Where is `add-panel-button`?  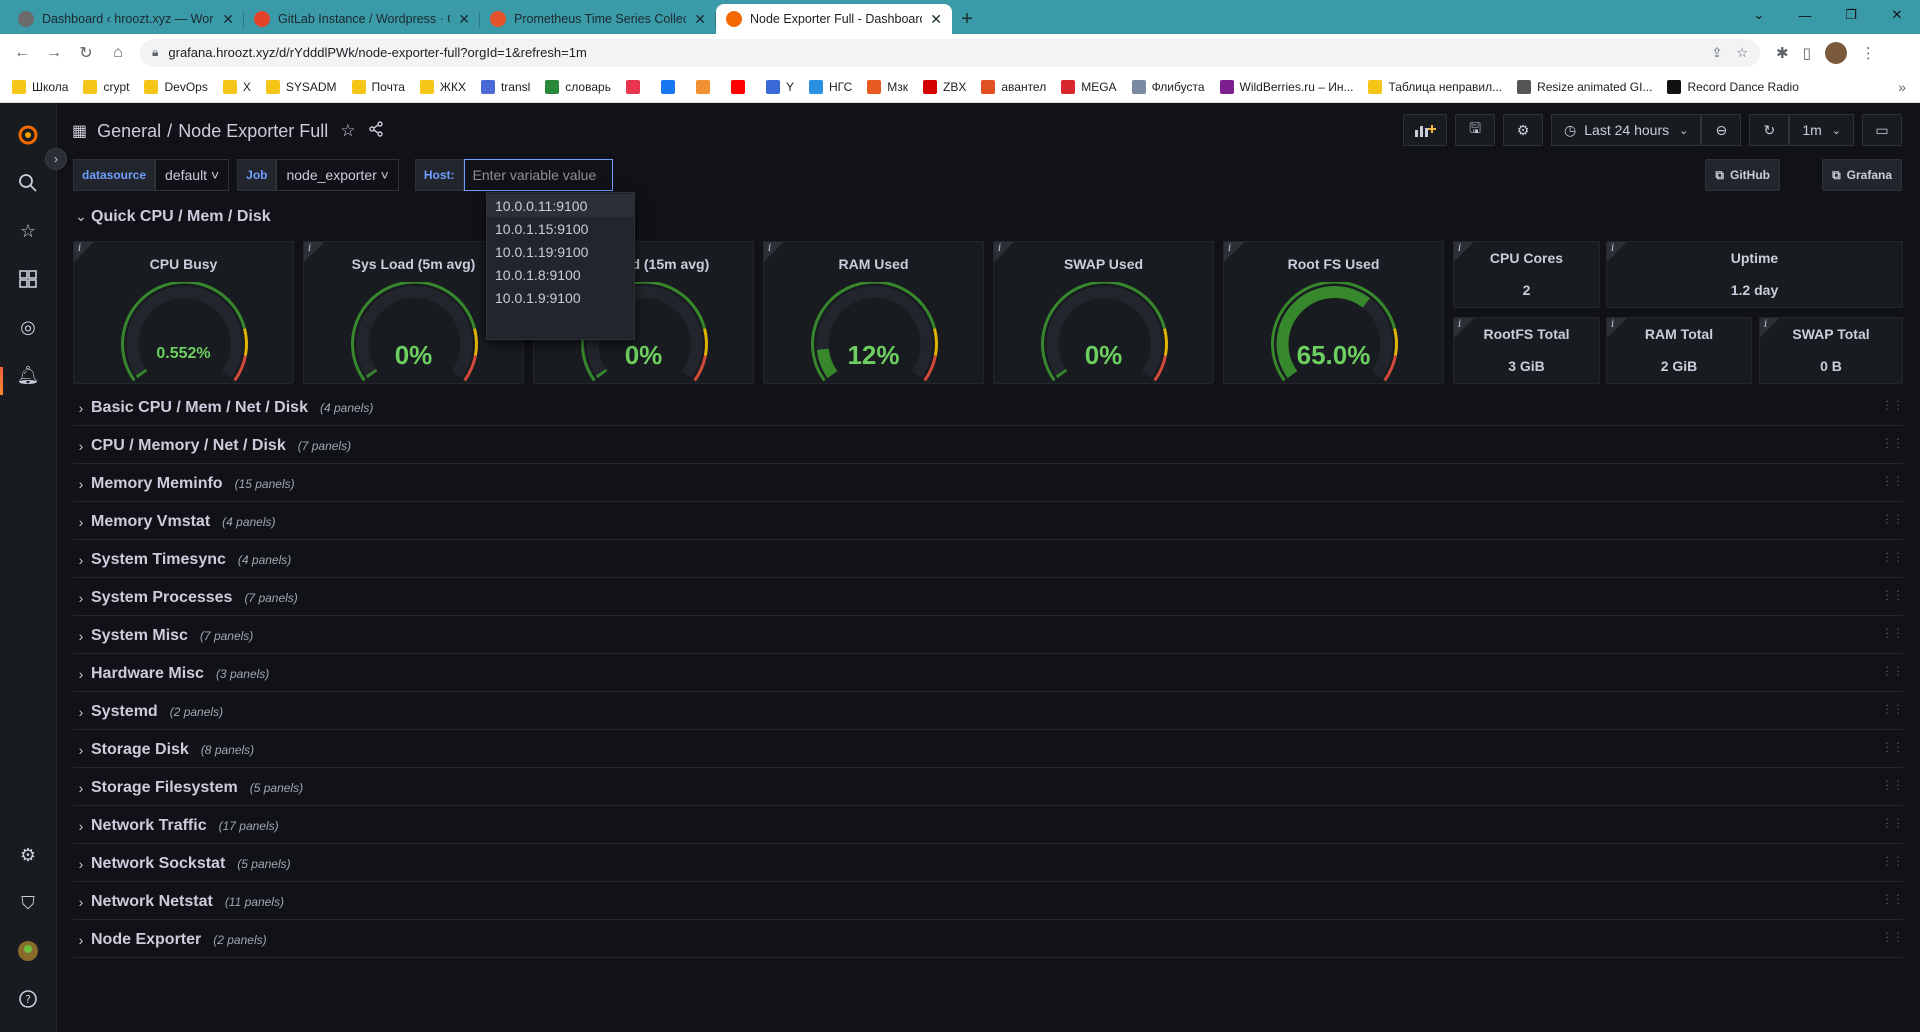 add-panel-button is located at coordinates (1425, 130).